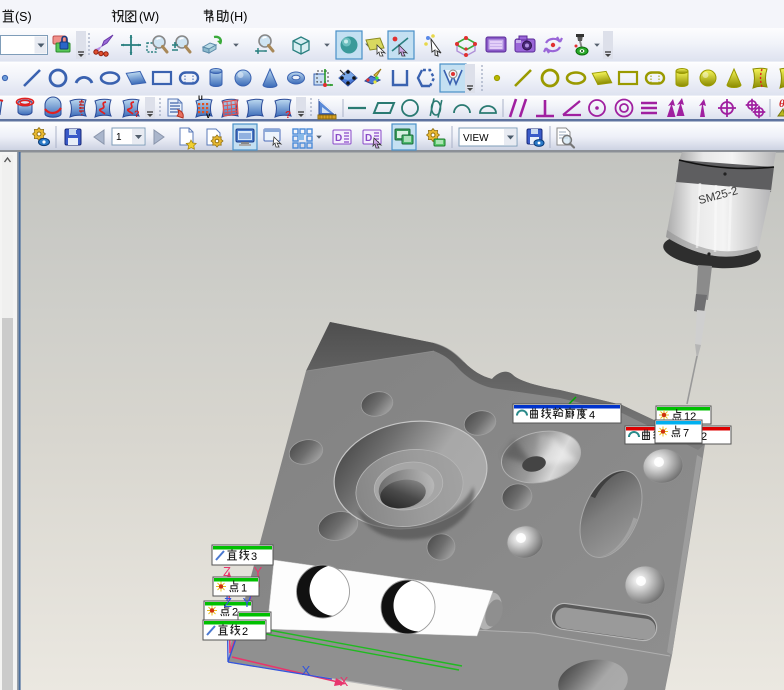  I want to click on svg-text: Y, so click(247, 602).